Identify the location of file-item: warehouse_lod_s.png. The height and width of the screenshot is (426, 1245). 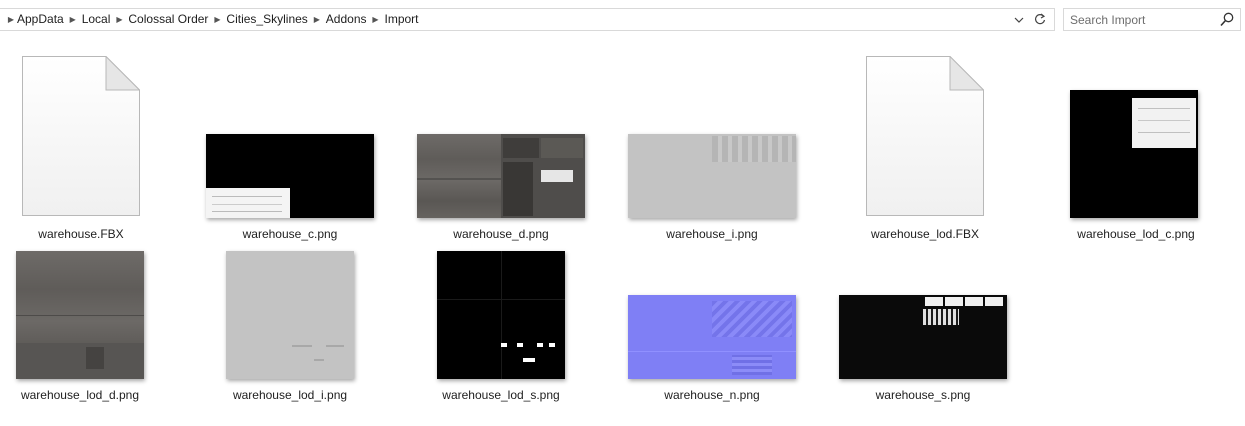
(501, 330).